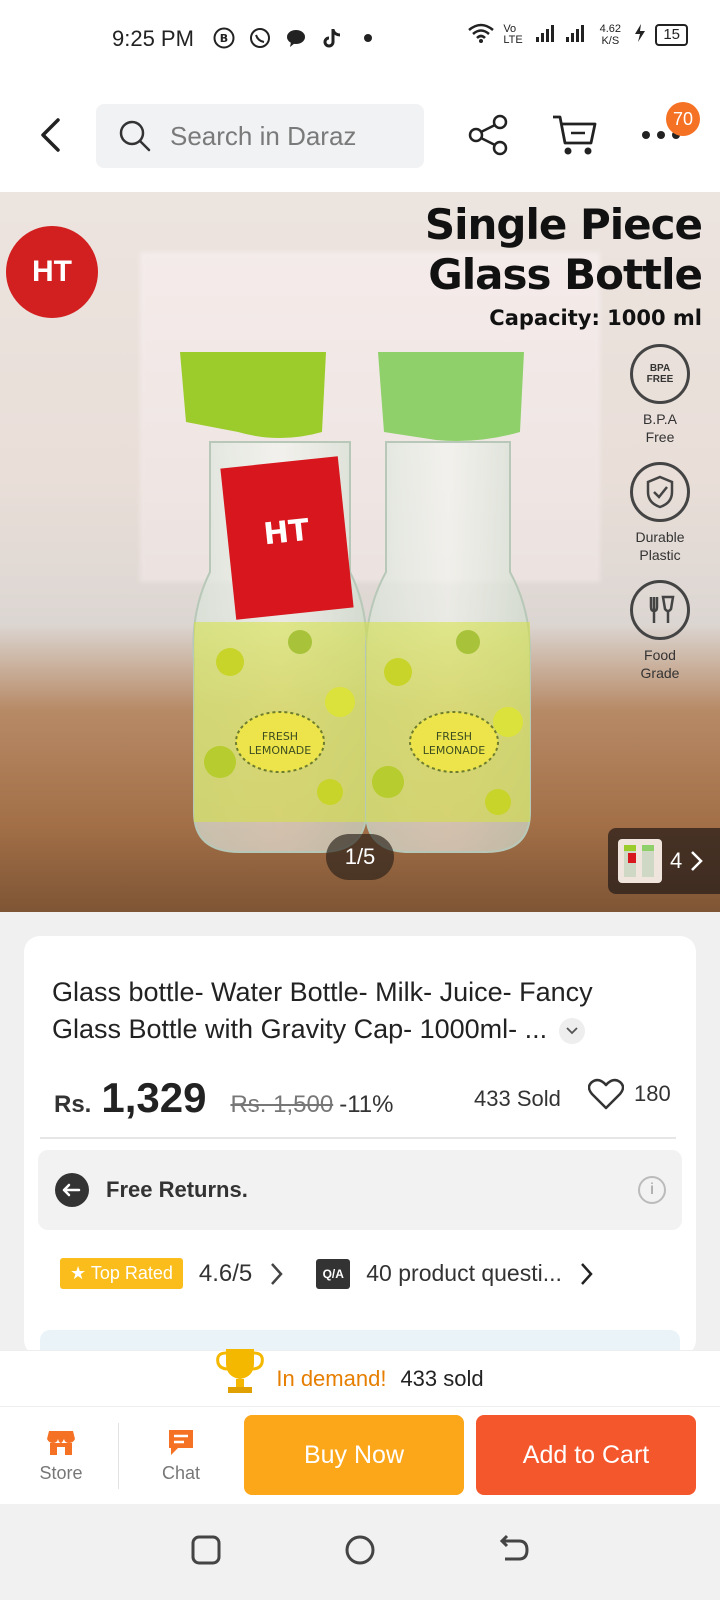 The image size is (720, 1600). What do you see at coordinates (331, 1378) in the screenshot?
I see `in-demand-label: In demand!` at bounding box center [331, 1378].